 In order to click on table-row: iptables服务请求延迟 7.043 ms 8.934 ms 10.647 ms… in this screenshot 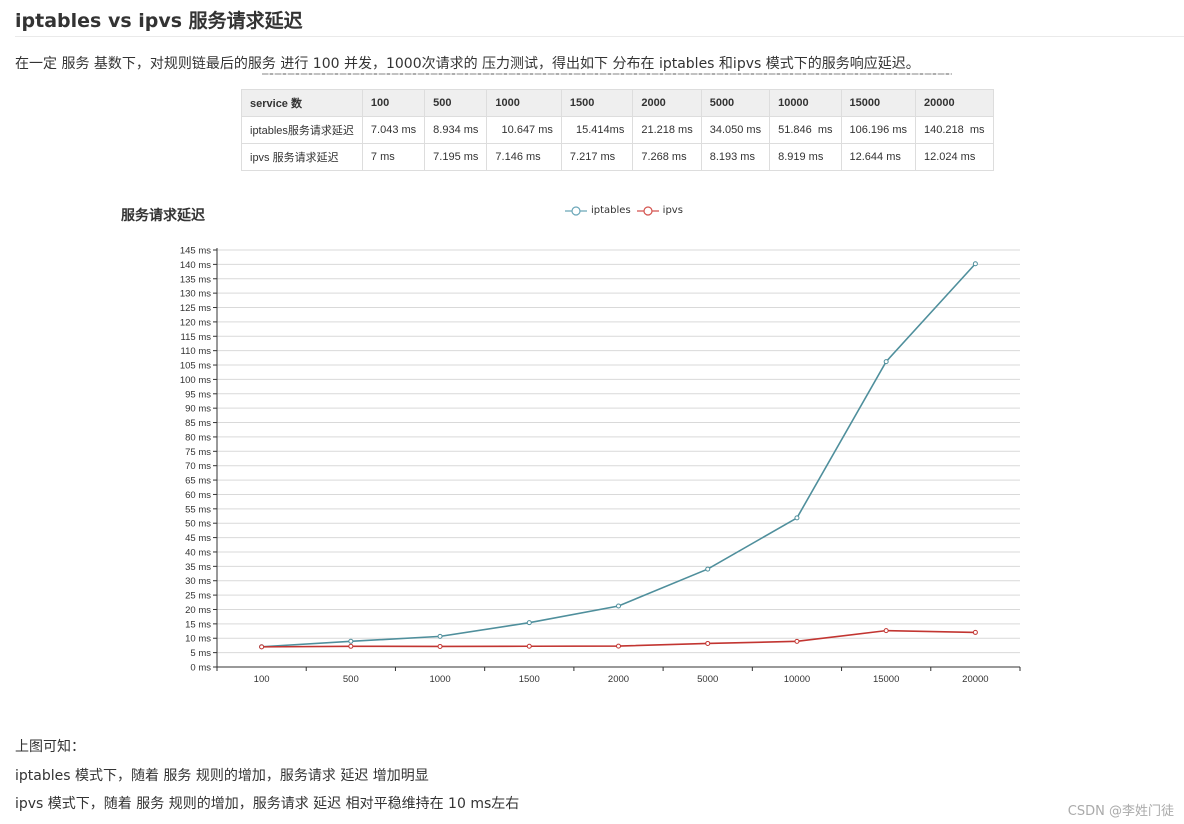, I will do `click(617, 130)`.